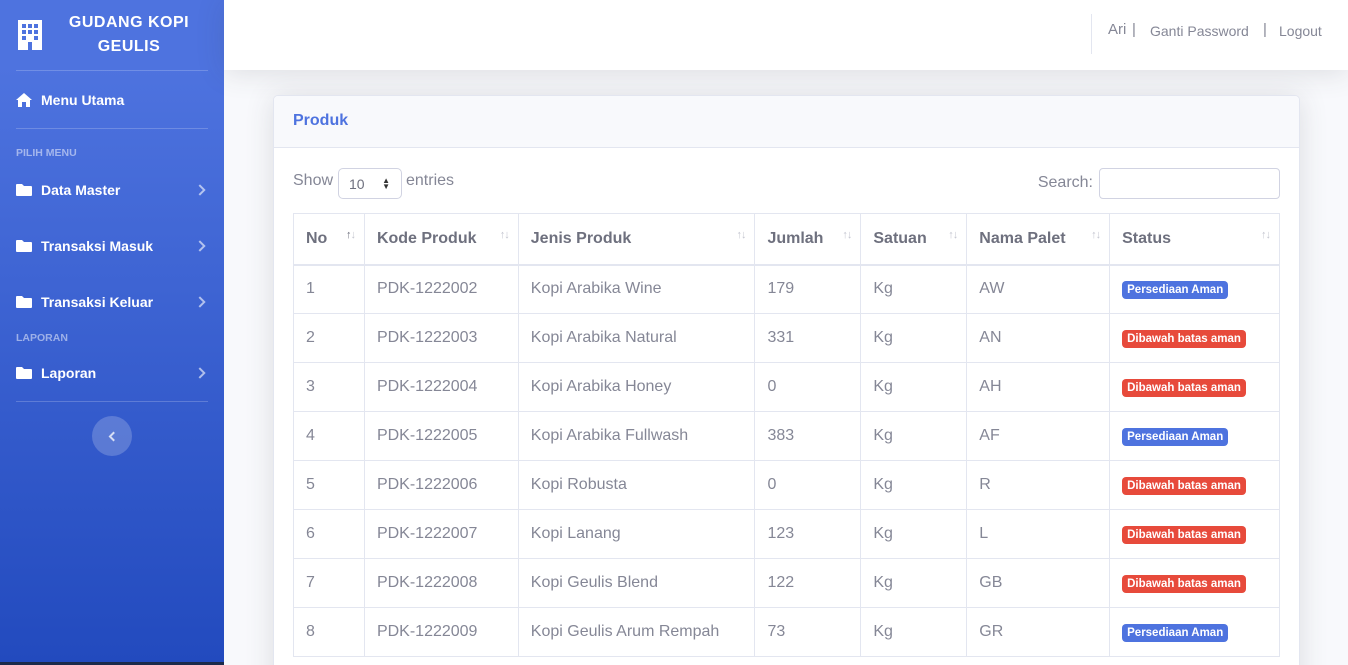 The width and height of the screenshot is (1348, 665). What do you see at coordinates (1038, 239) in the screenshot?
I see `column-header-palet: Nama Palet ↑↓` at bounding box center [1038, 239].